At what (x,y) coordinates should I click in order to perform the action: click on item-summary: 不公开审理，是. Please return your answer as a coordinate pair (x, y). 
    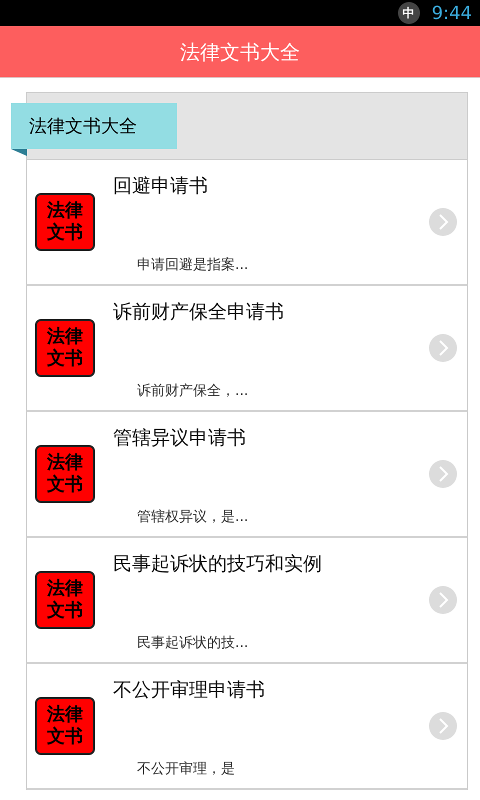
    Looking at the image, I should click on (186, 769).